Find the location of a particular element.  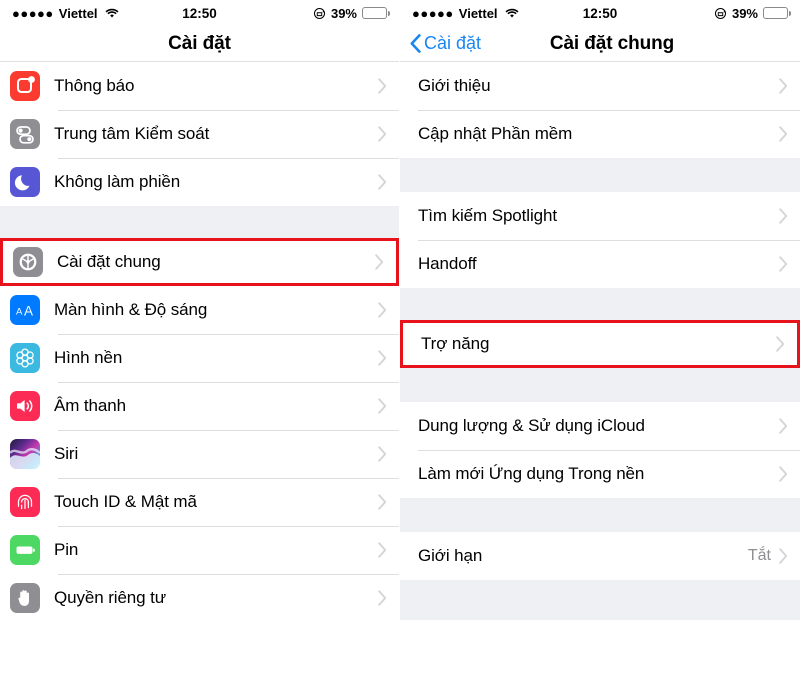

settings-group: Giới thiệu Cập nhật Phần mềm is located at coordinates (600, 110).